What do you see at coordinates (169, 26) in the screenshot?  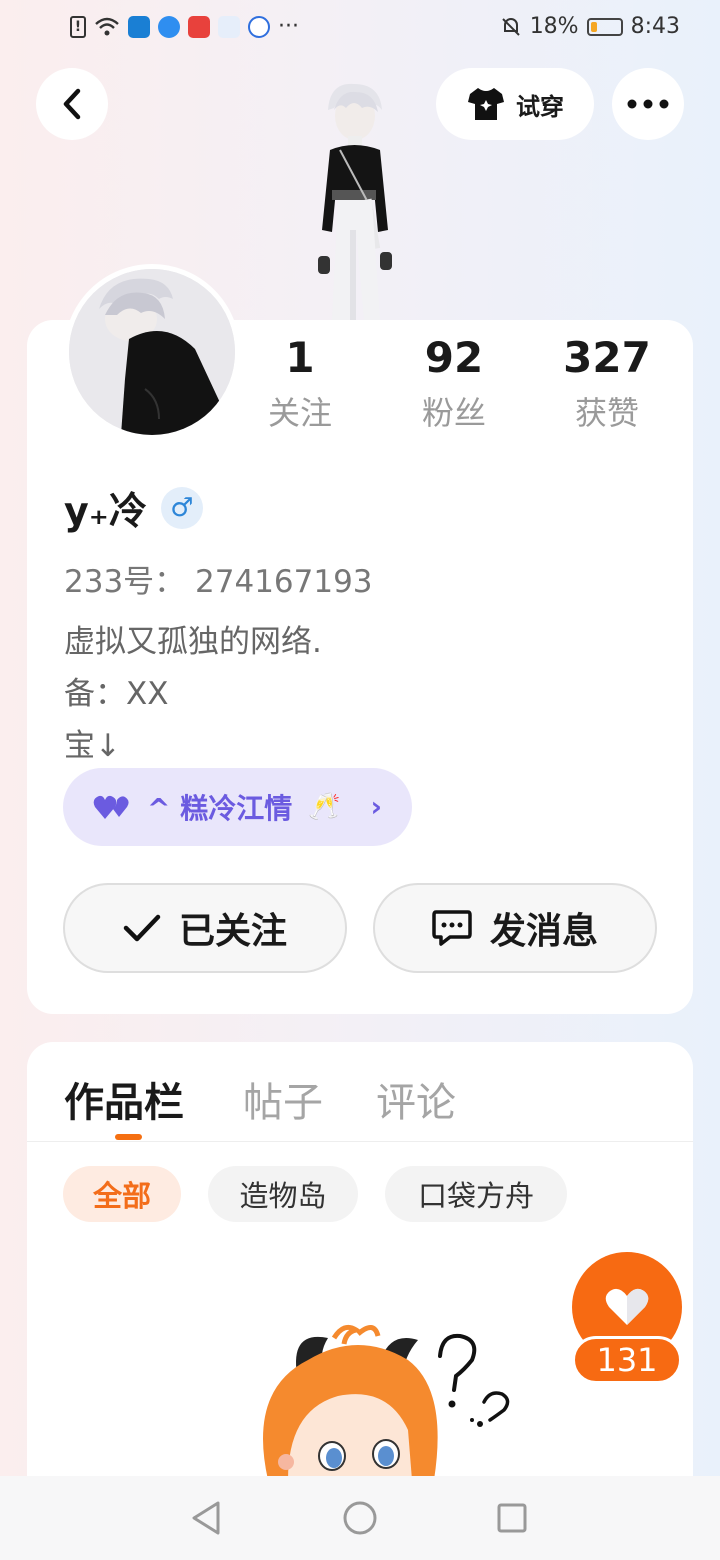 I see `browser-app-icon` at bounding box center [169, 26].